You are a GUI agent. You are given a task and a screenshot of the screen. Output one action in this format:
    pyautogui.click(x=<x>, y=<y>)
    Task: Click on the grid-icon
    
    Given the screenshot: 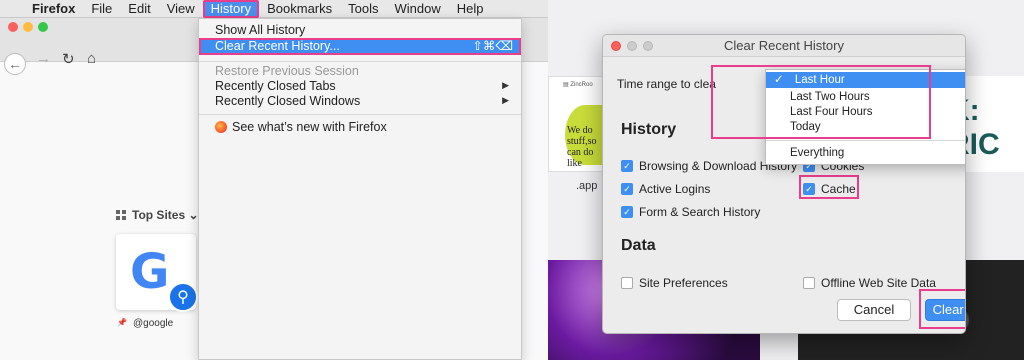 What is the action you would take?
    pyautogui.click(x=121, y=215)
    